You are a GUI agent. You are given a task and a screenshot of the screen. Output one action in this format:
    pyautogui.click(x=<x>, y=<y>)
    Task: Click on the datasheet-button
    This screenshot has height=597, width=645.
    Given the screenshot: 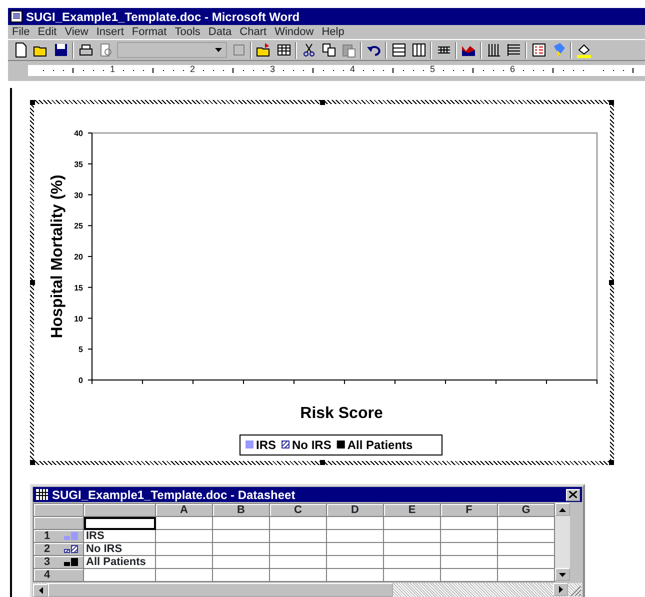 What is the action you would take?
    pyautogui.click(x=283, y=50)
    